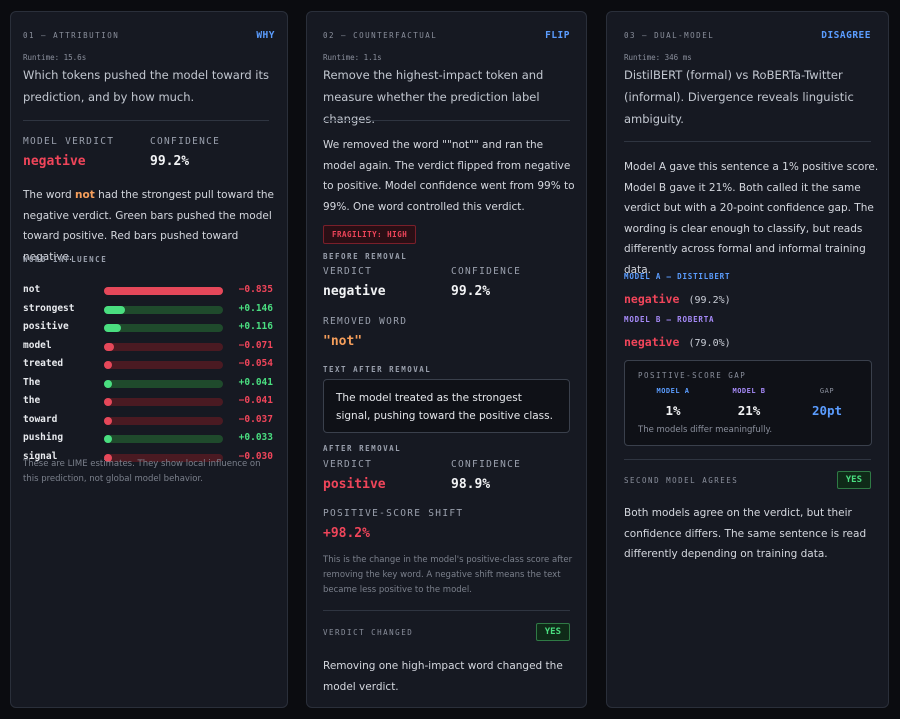  I want to click on before-verdict-value: negative, so click(354, 291).